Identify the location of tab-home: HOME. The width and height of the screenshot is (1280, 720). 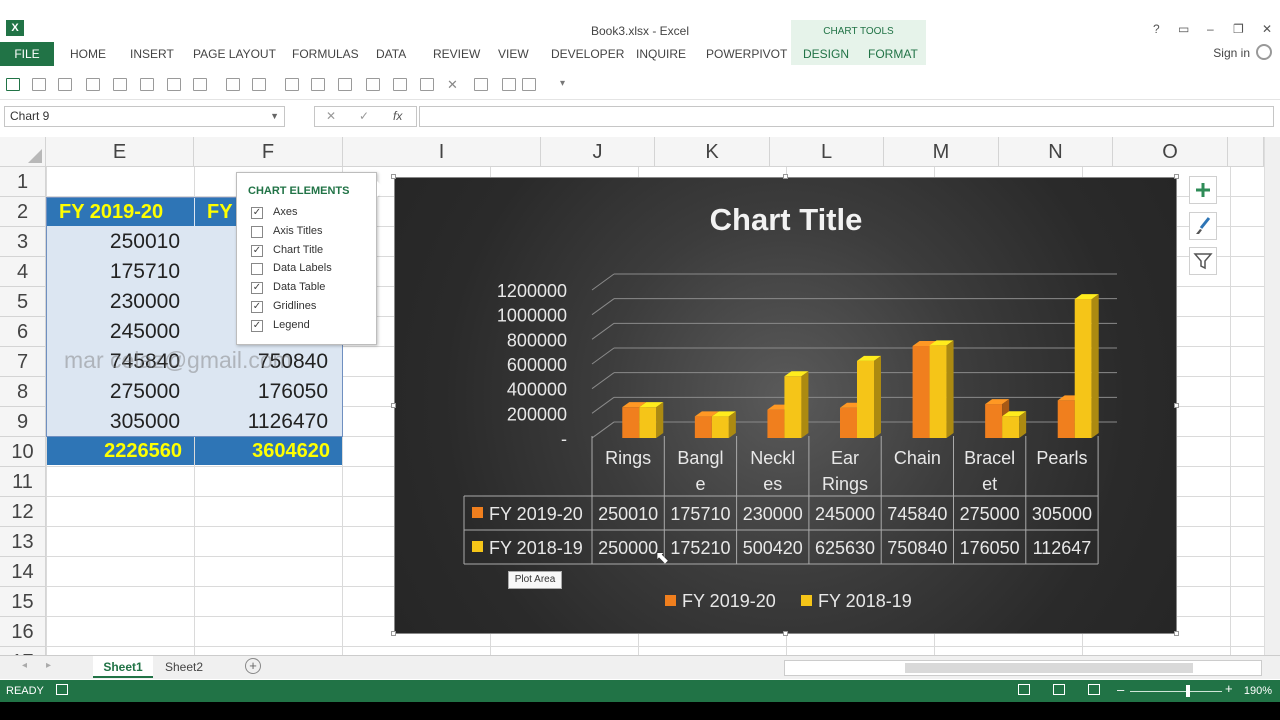
(88, 54).